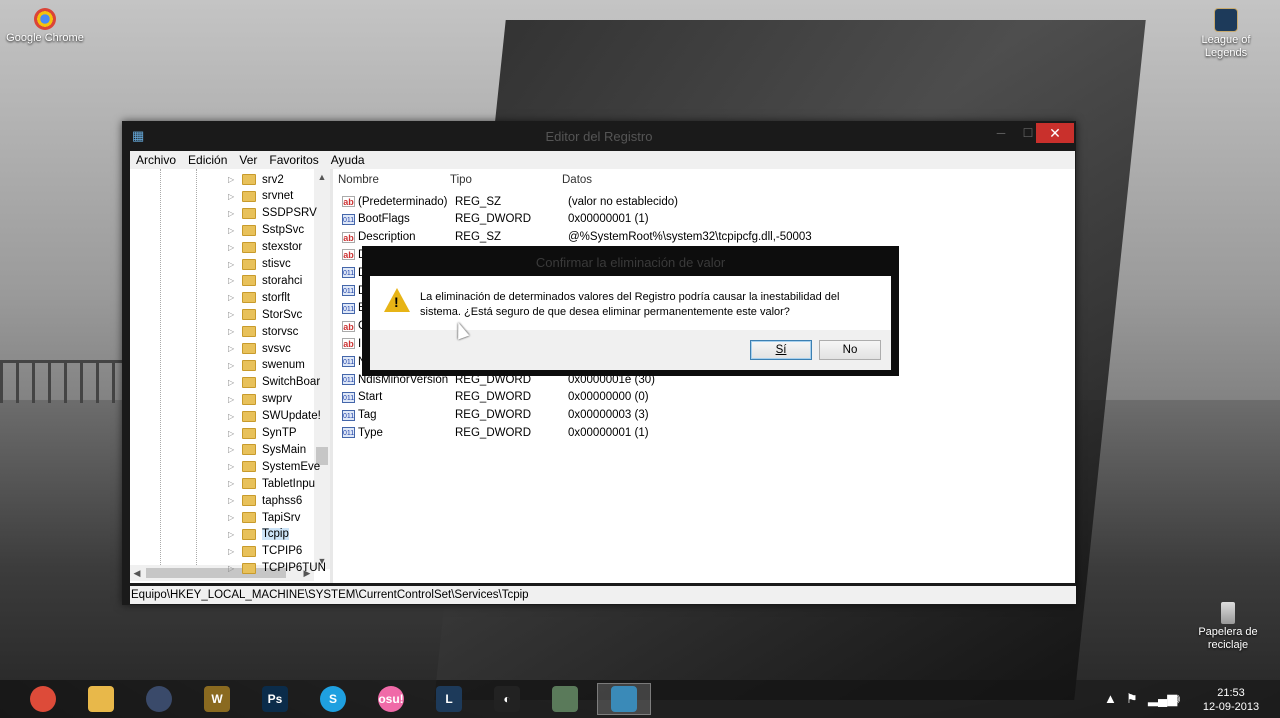 This screenshot has height=718, width=1280. Describe the element at coordinates (348, 273) in the screenshot. I see `binary-value-icon: 011` at that location.